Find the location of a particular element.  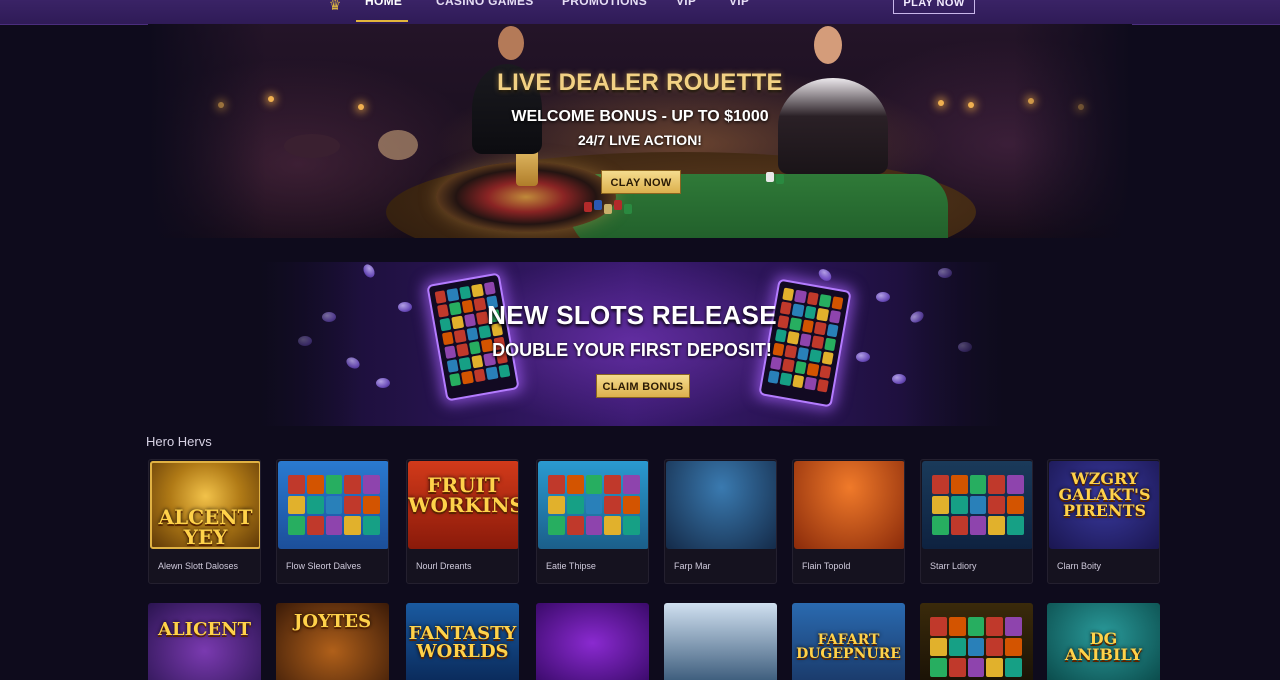

nav-casino-games: CASINO GAMES is located at coordinates (485, 8).